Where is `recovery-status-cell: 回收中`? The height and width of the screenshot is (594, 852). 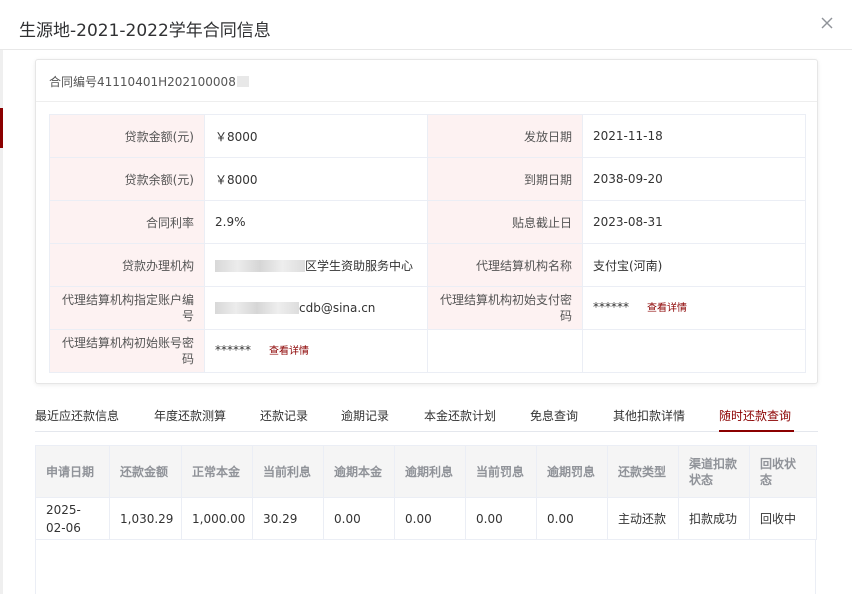
recovery-status-cell: 回收中 is located at coordinates (783, 518).